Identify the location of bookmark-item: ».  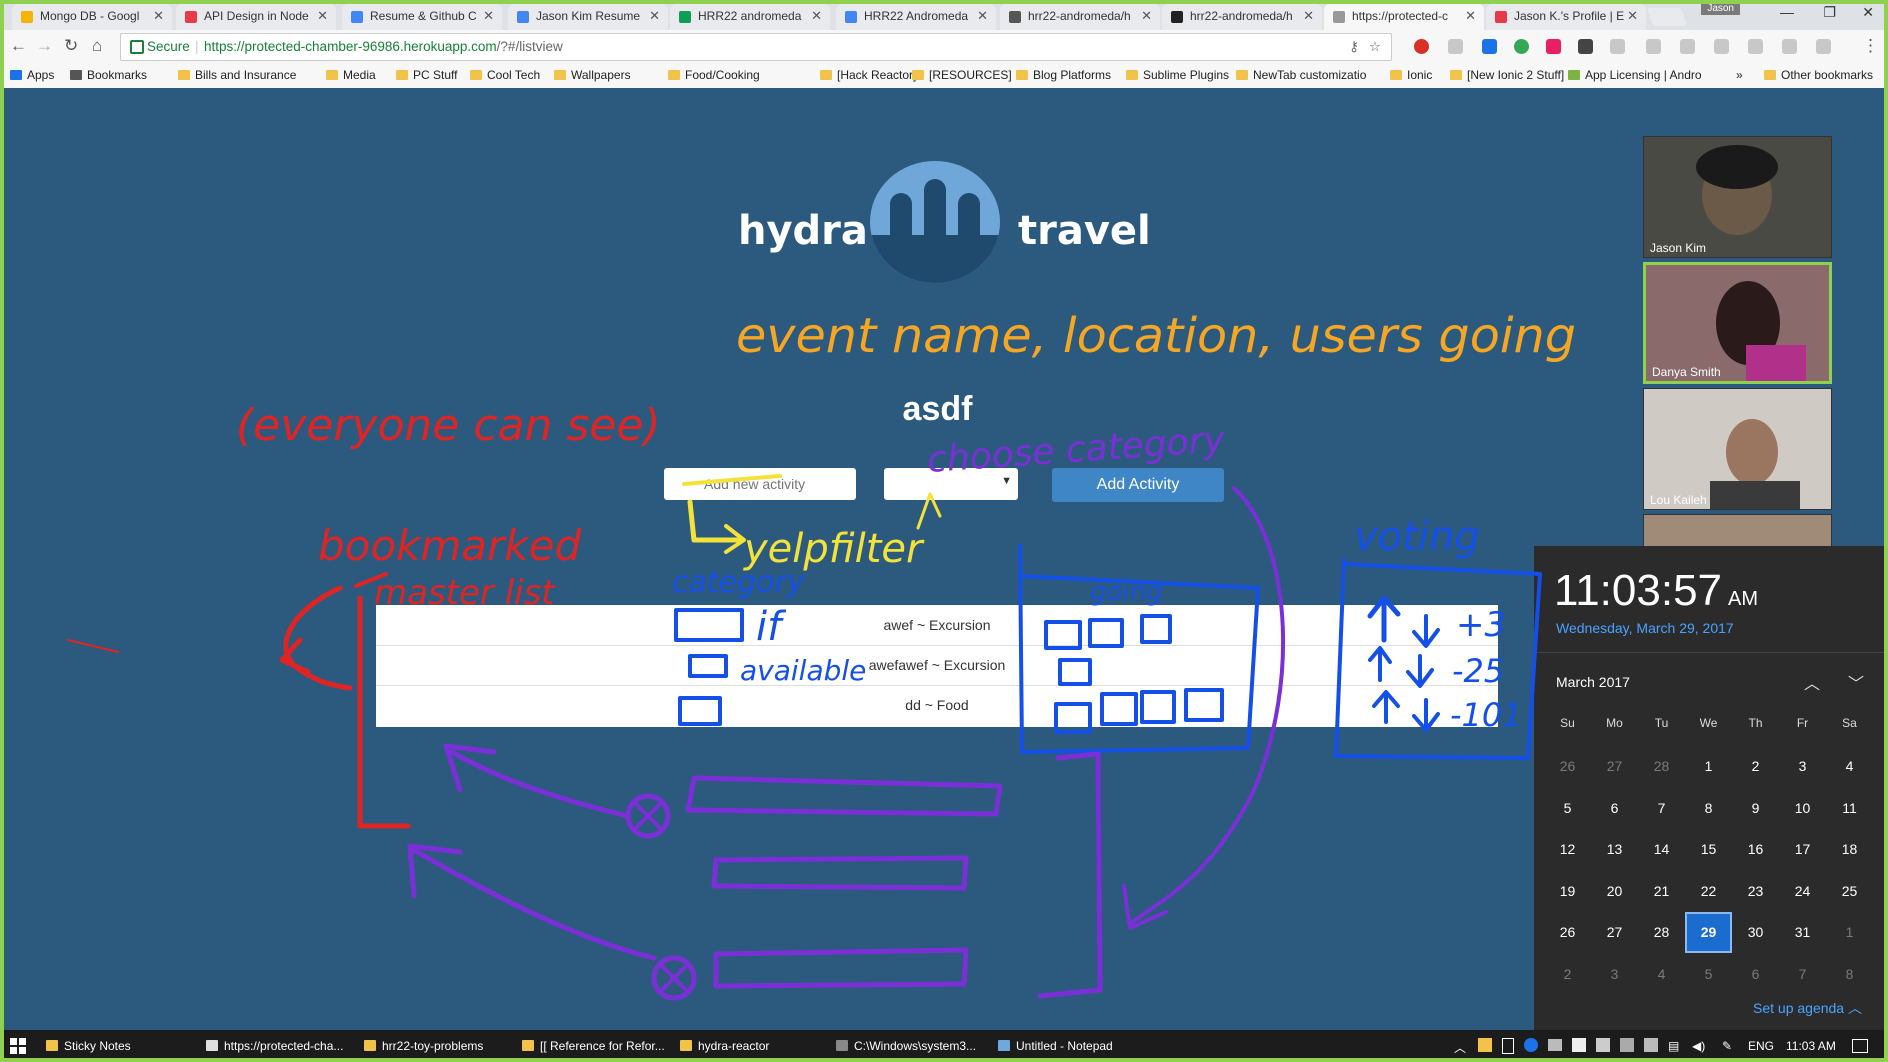
(1739, 75).